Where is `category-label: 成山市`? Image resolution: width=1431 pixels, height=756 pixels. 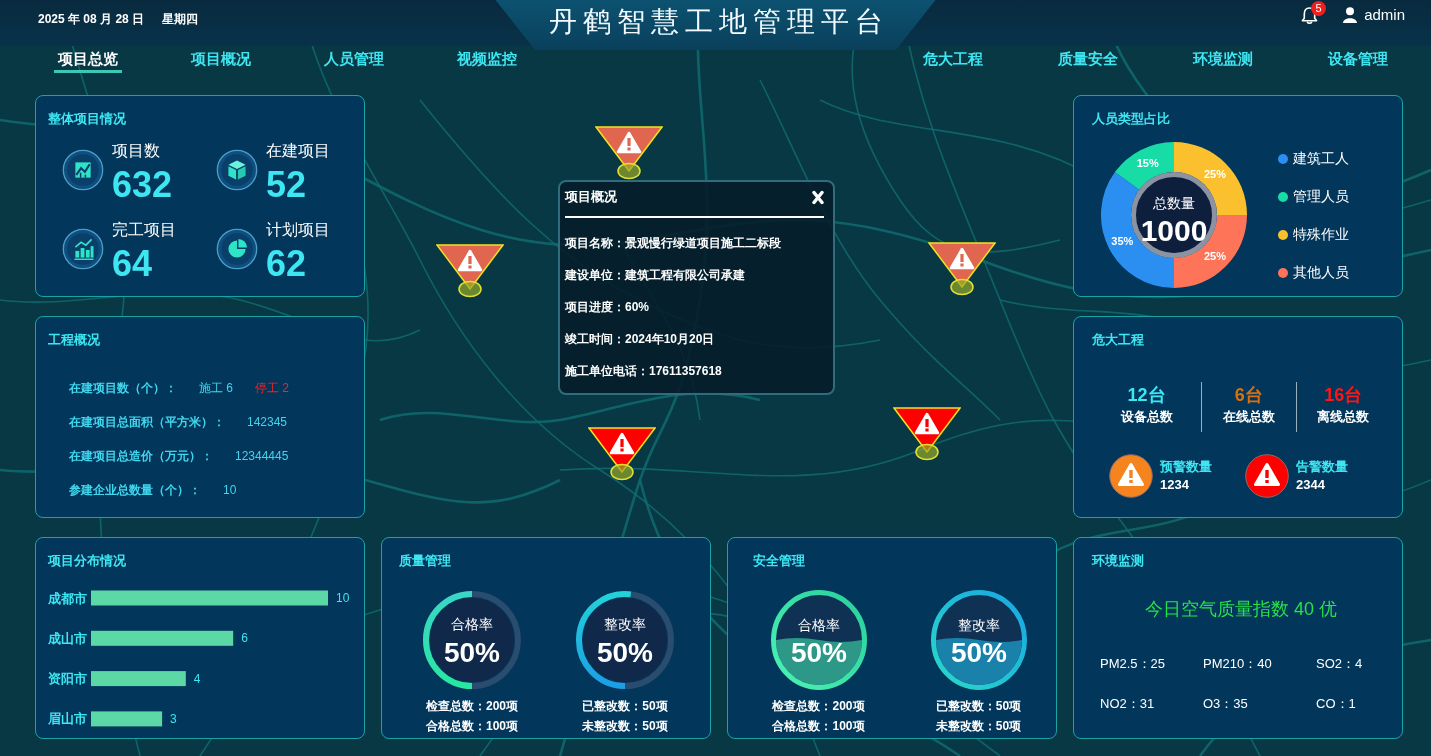
category-label: 成山市 is located at coordinates (67, 638).